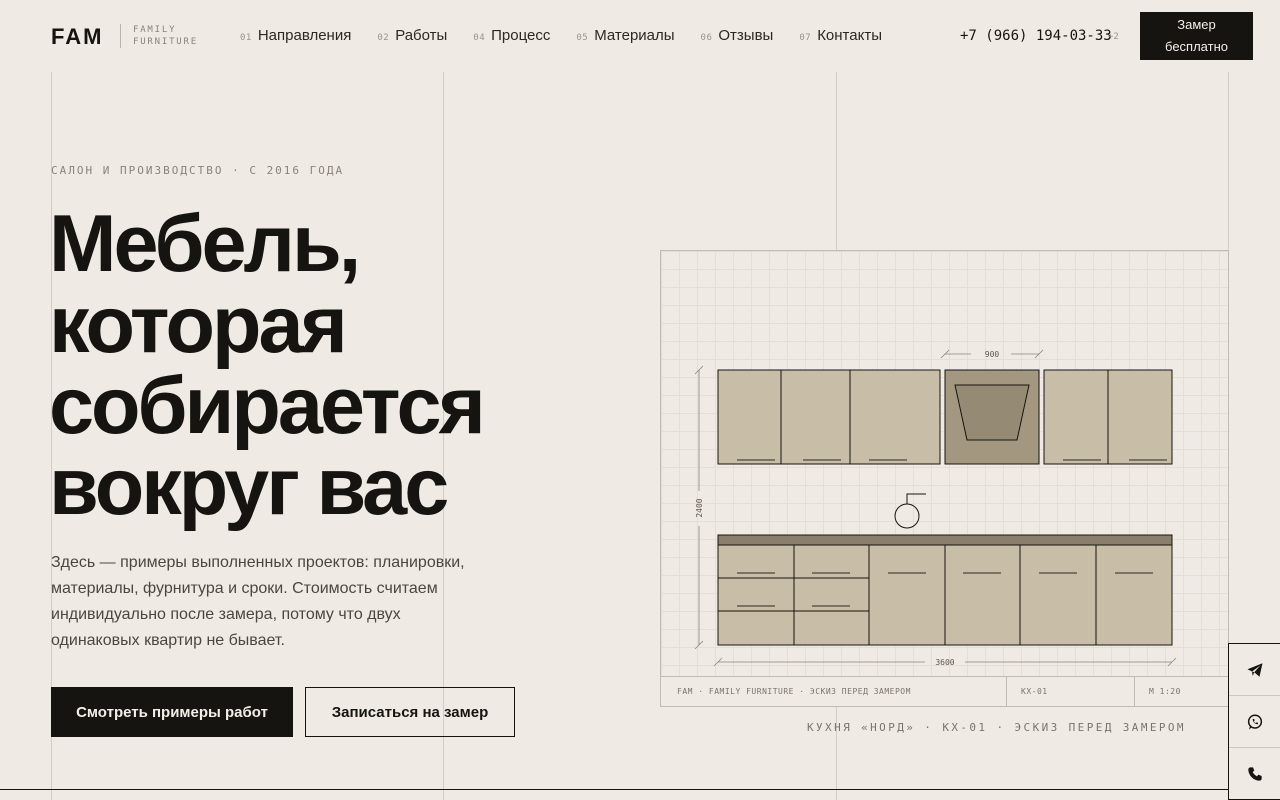  I want to click on logo-subtitle-line-1: FAMILY, so click(155, 30).